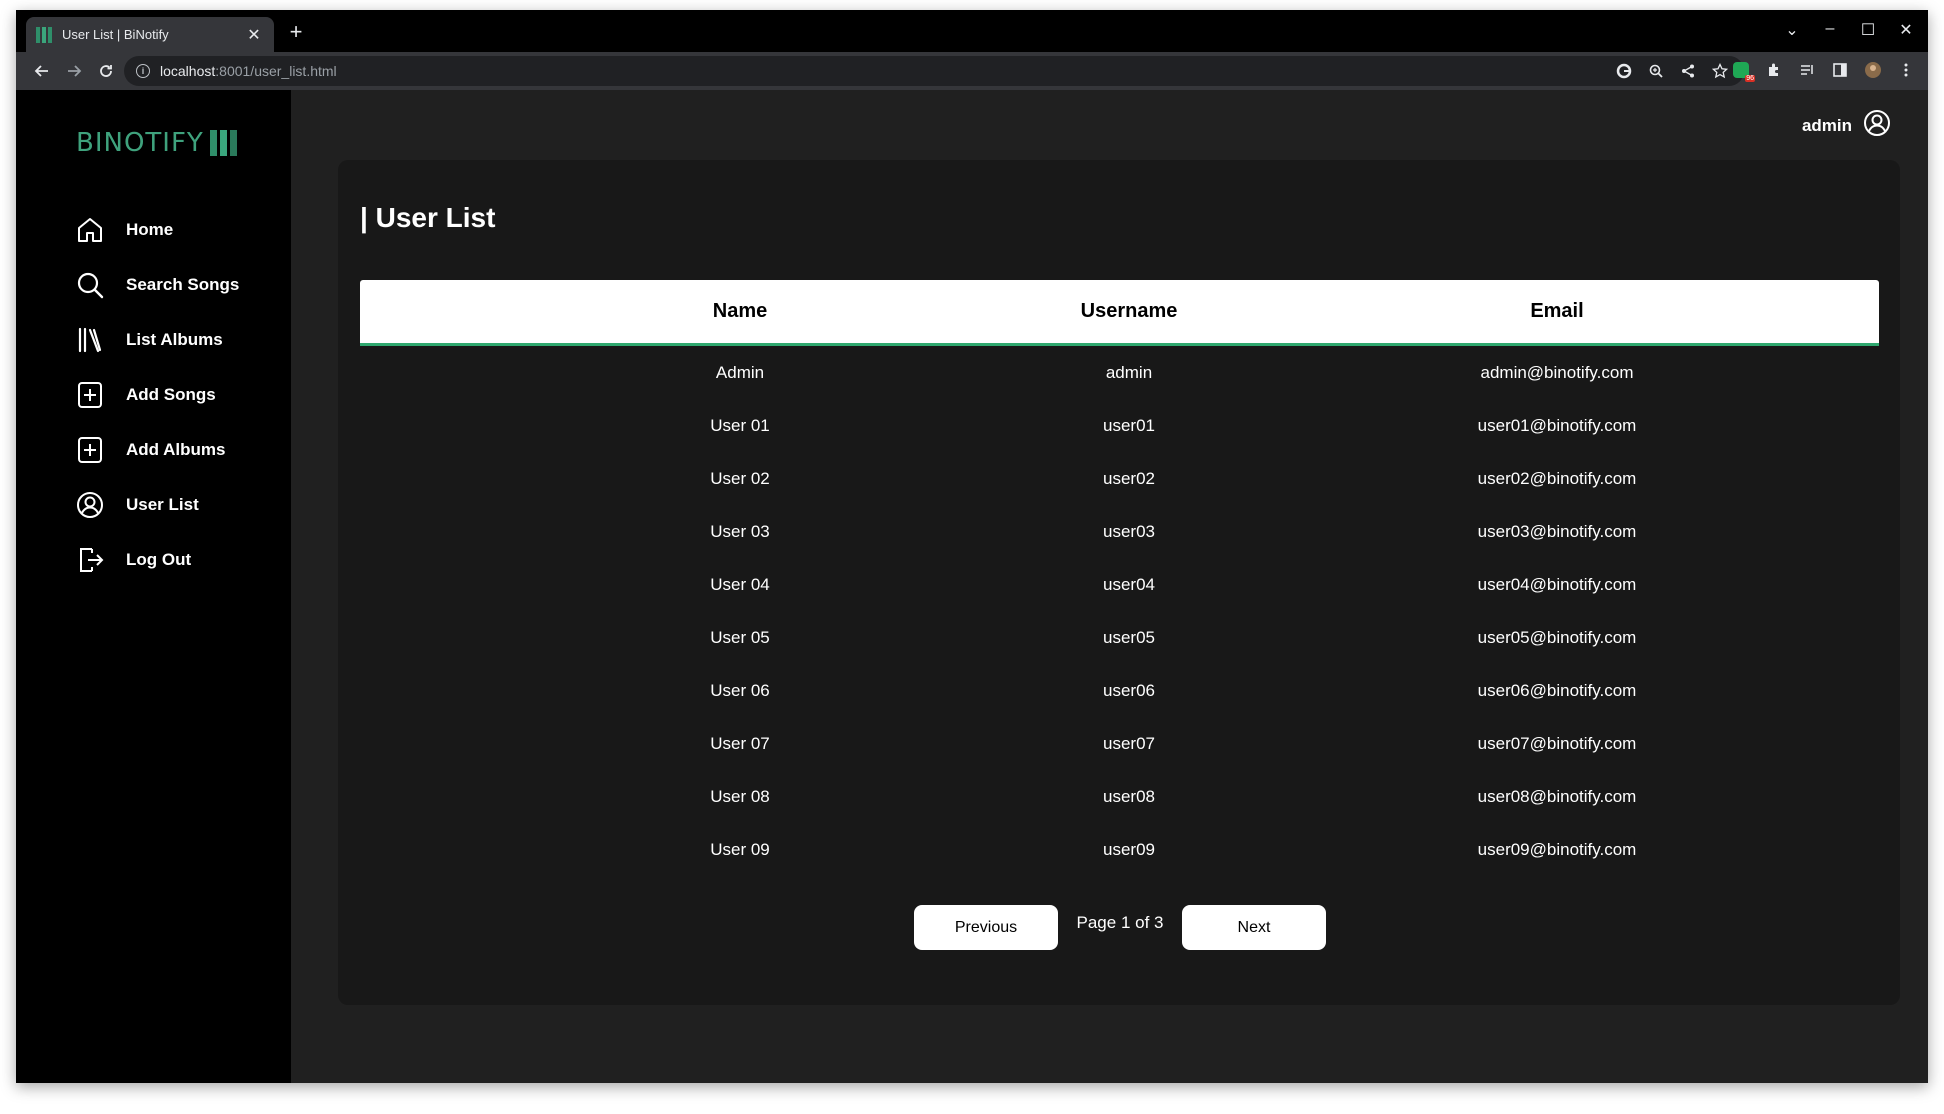  I want to click on new-tab-icon: +, so click(296, 32).